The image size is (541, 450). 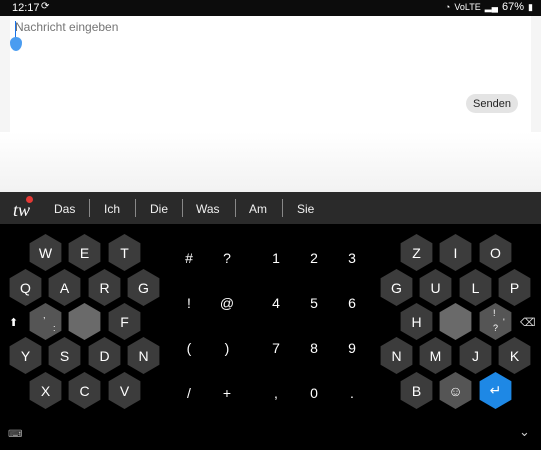 What do you see at coordinates (270, 8) in the screenshot?
I see `status-bar: 12:17 ⟳ ◔ VoLTE ▂▄ 67% ▮` at bounding box center [270, 8].